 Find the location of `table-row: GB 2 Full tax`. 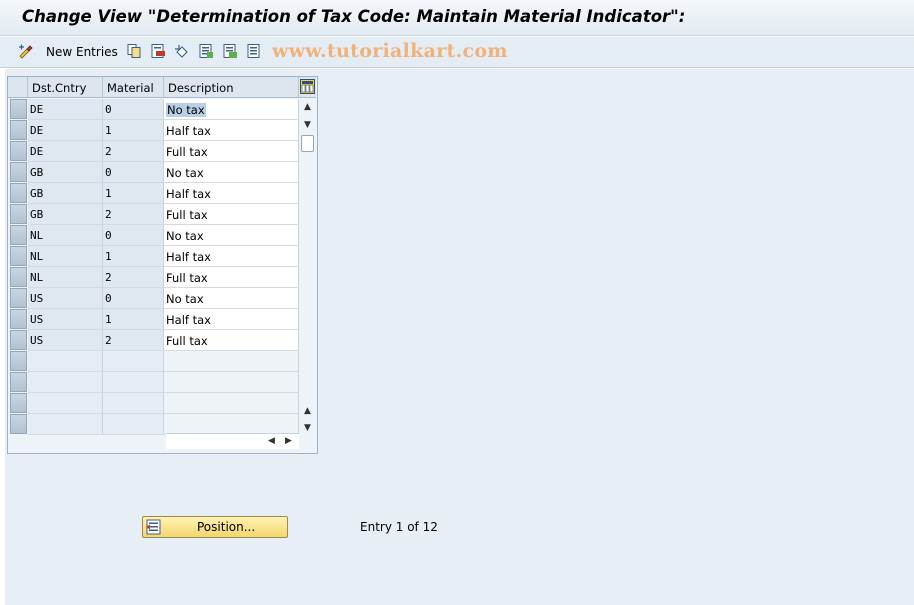

table-row: GB 2 Full tax is located at coordinates (153, 214).